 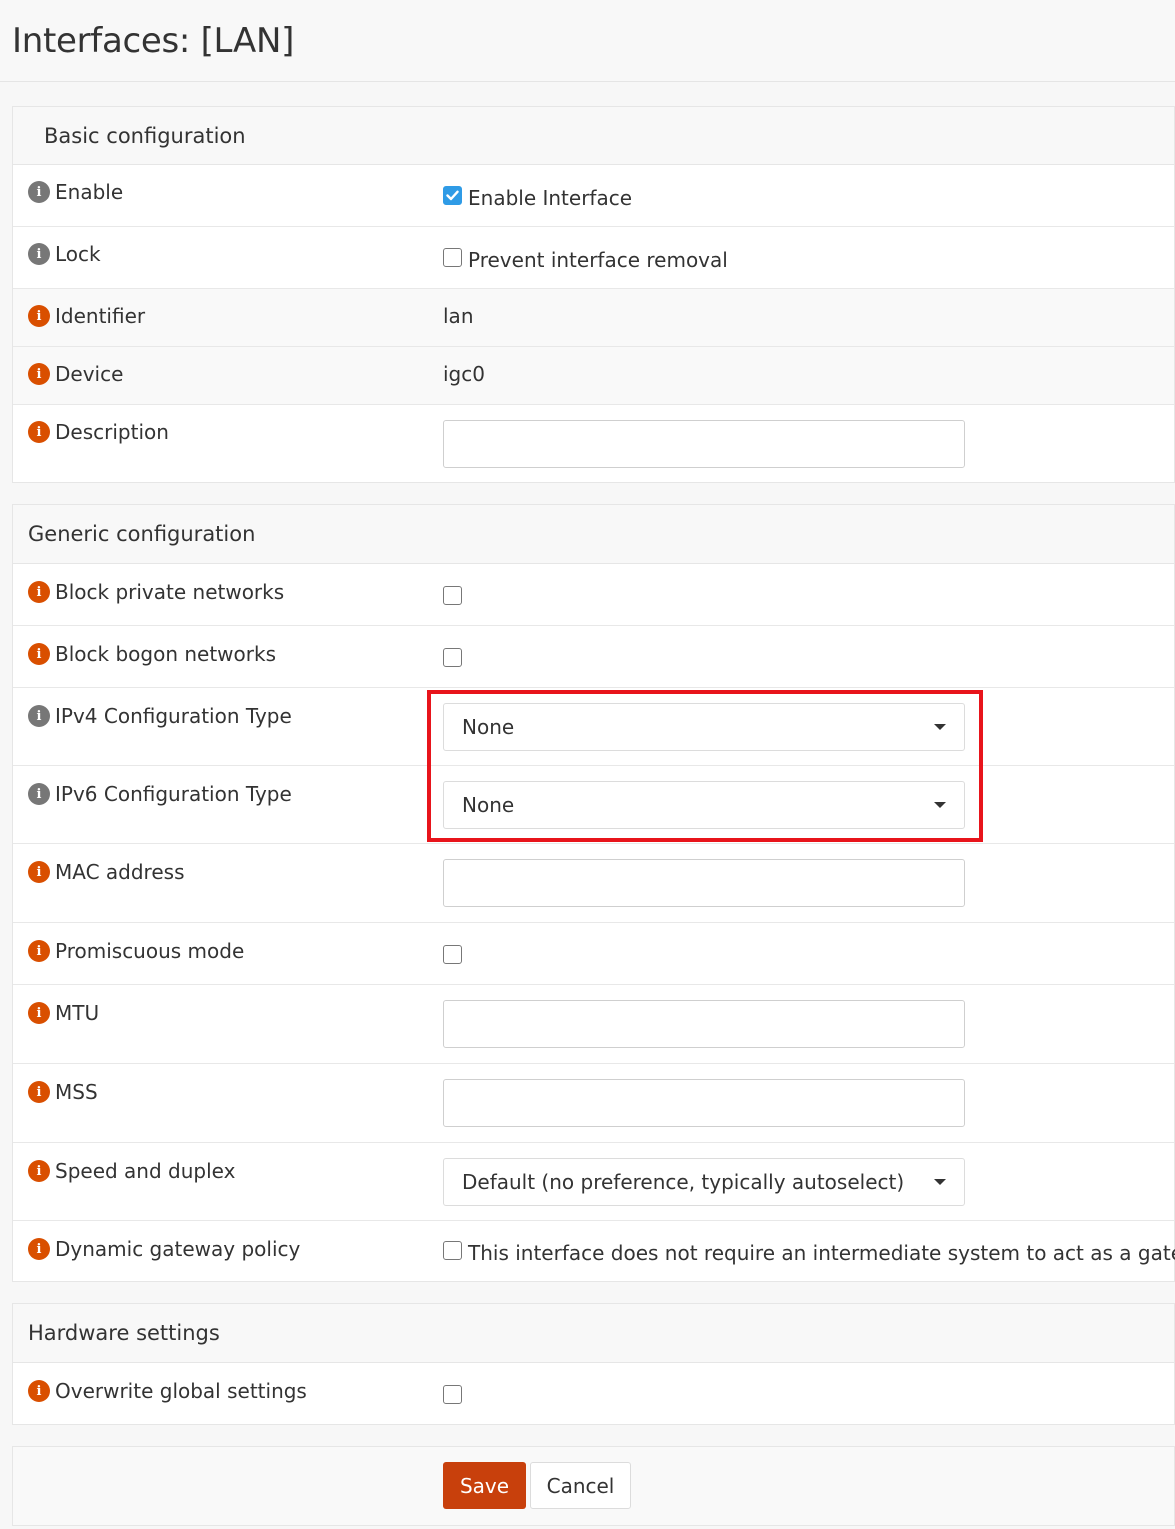 What do you see at coordinates (808, 375) in the screenshot?
I see `device-value: igc0` at bounding box center [808, 375].